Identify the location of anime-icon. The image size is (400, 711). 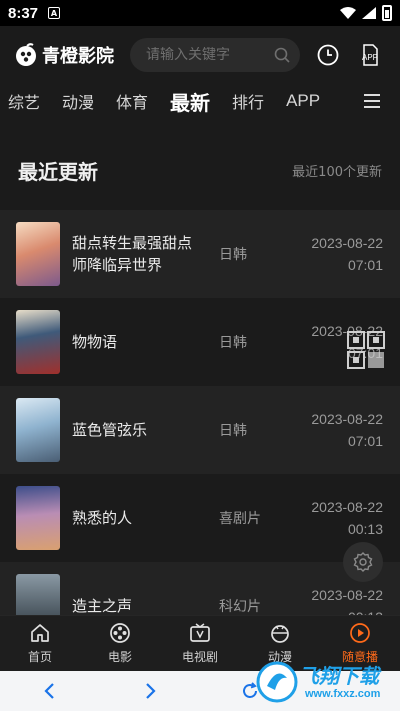
(280, 634).